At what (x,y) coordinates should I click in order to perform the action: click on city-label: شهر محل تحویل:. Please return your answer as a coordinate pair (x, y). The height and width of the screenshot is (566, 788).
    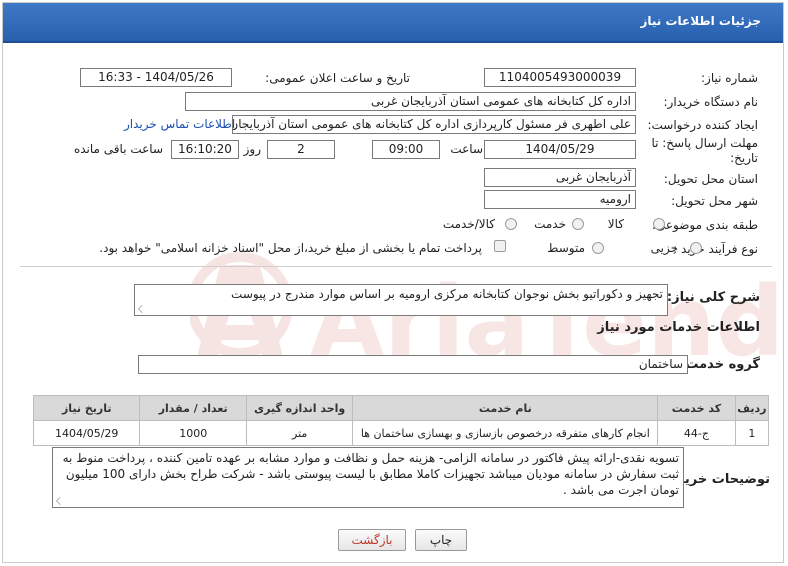
    Looking at the image, I should click on (714, 201).